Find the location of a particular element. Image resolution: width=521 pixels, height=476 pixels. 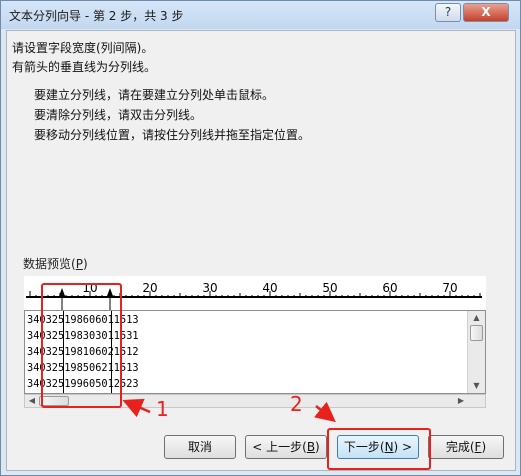

break-line-1-grid is located at coordinates (63, 352).